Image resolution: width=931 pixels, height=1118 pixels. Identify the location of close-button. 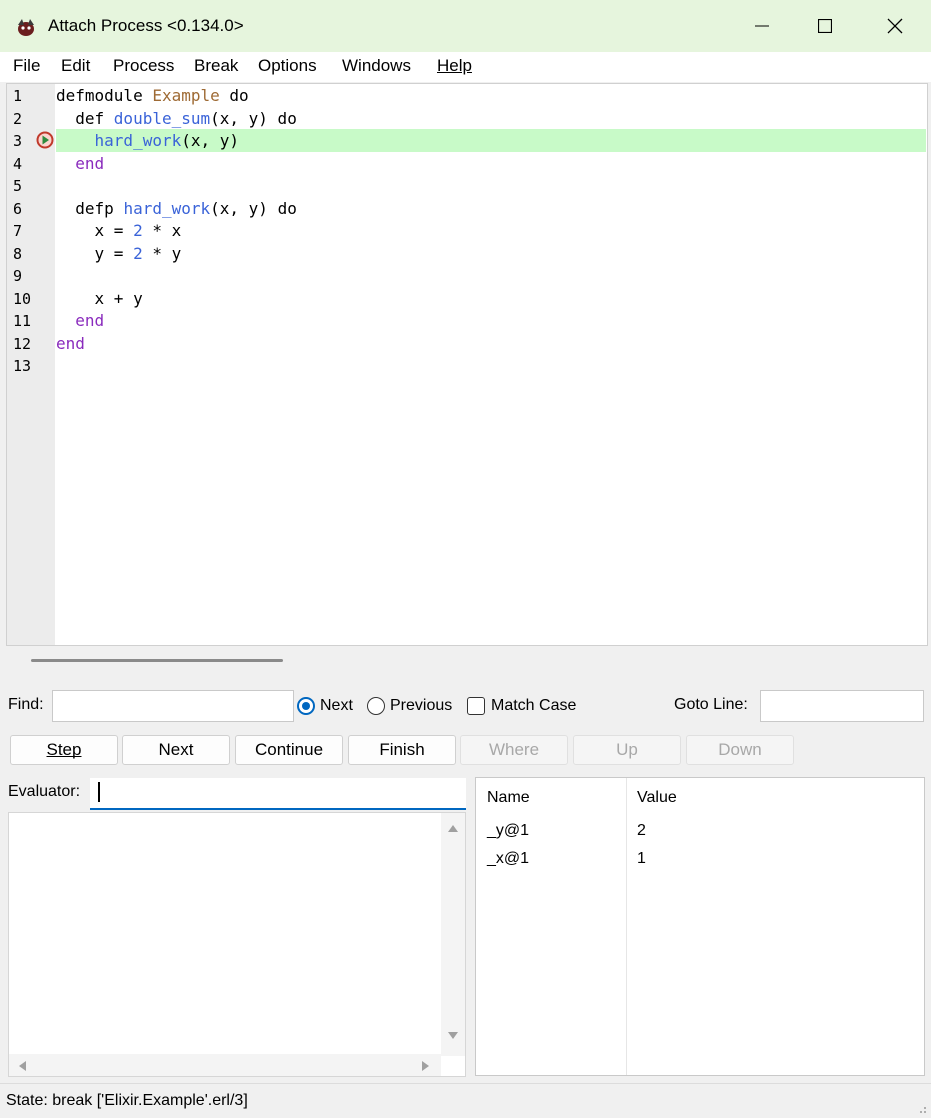
(895, 26).